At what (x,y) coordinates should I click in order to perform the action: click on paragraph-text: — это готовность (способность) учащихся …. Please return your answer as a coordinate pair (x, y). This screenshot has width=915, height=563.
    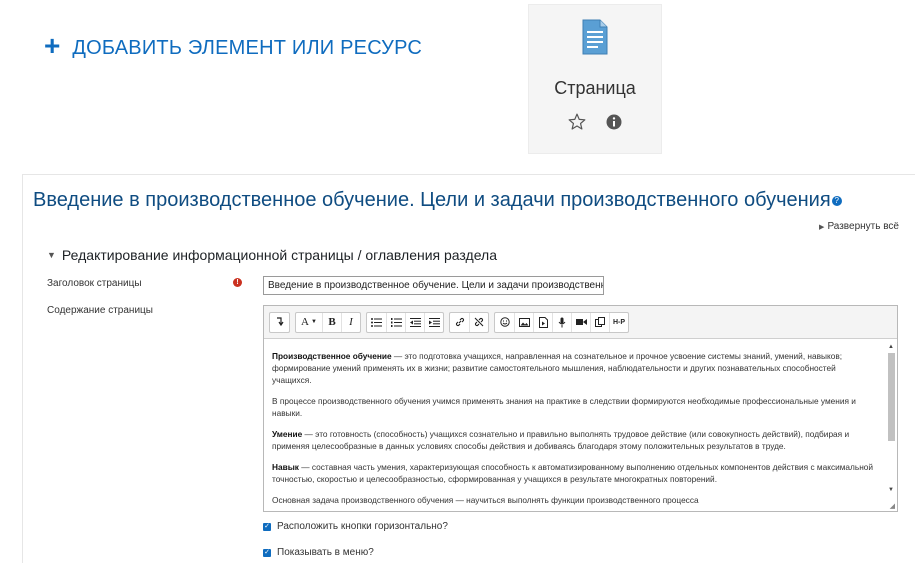
    Looking at the image, I should click on (561, 440).